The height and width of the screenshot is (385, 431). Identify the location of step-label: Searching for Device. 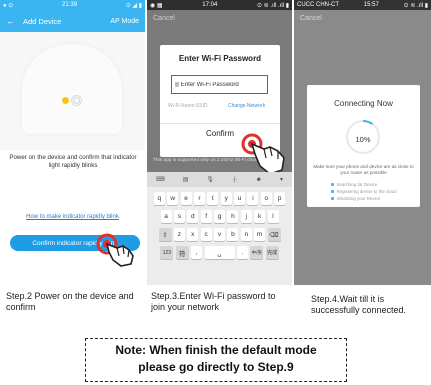
(357, 184).